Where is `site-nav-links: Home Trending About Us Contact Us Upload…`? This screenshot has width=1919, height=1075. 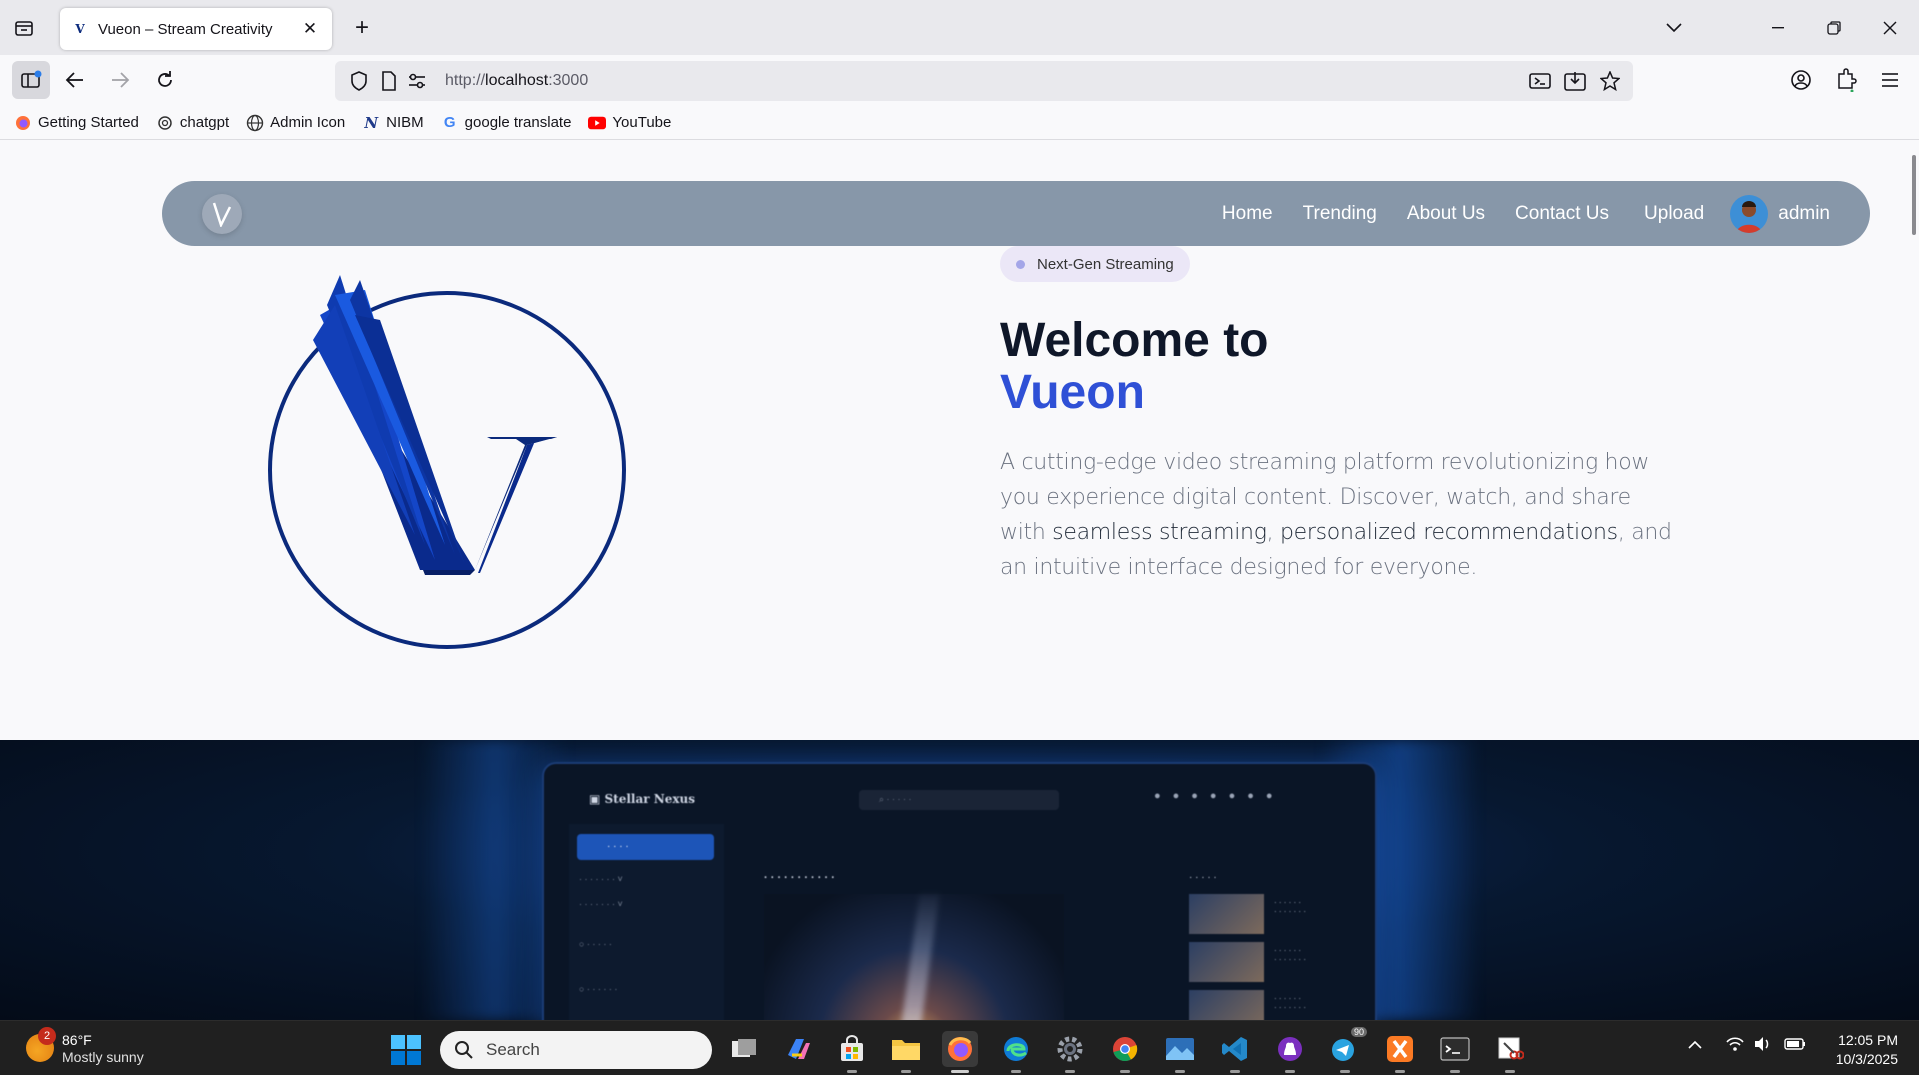 site-nav-links: Home Trending About Us Contact Us Upload… is located at coordinates (1526, 213).